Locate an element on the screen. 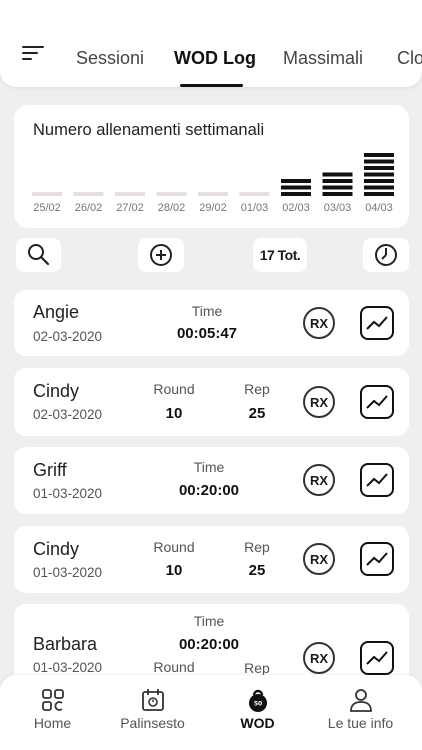 This screenshot has height=750, width=422. chart-x-tick-label: 04/03 is located at coordinates (379, 208).